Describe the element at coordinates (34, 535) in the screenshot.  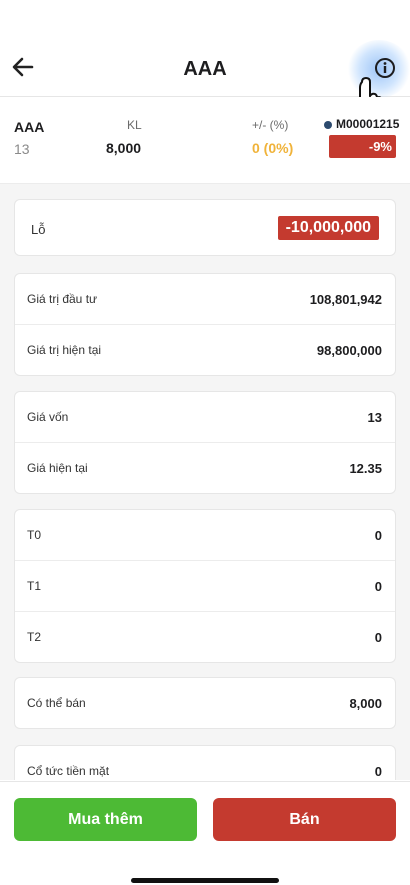
I see `row-label: T0` at that location.